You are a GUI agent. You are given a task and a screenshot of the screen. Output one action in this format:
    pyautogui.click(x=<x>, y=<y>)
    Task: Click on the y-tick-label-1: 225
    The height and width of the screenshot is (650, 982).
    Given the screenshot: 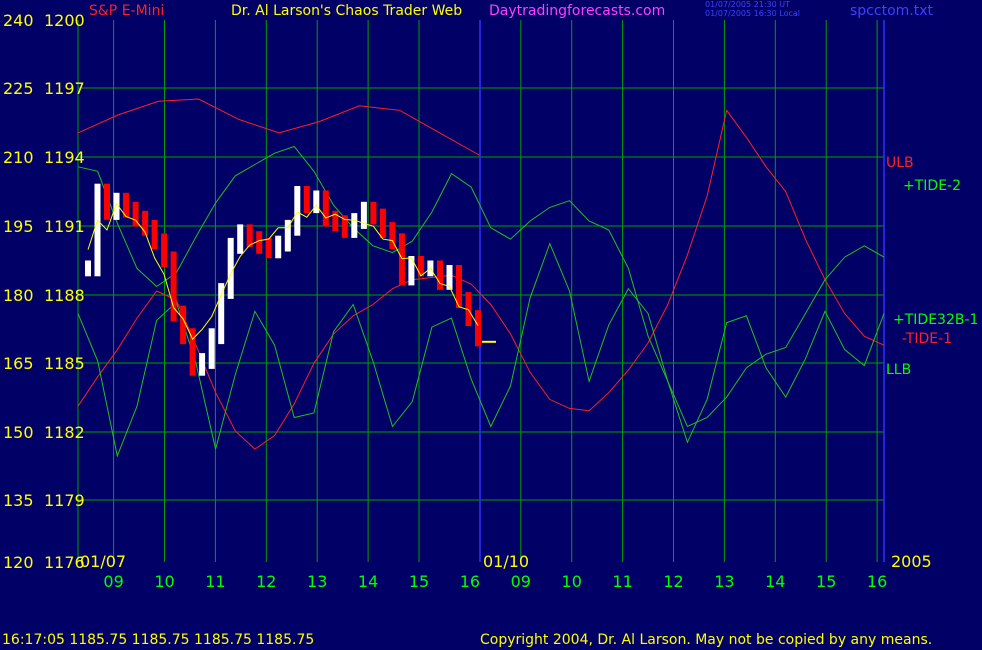 What is the action you would take?
    pyautogui.click(x=18, y=88)
    